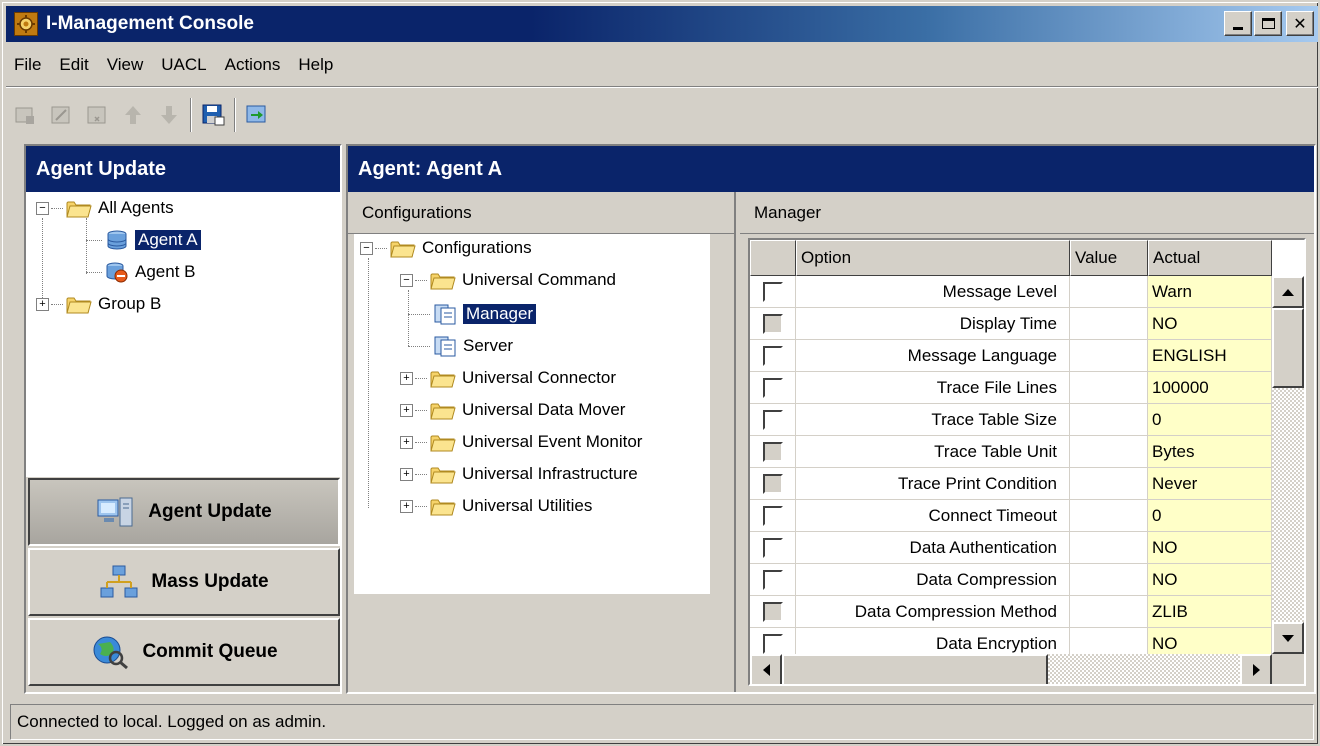 This screenshot has height=746, width=1320. What do you see at coordinates (28, 65) in the screenshot?
I see `menu-file: File` at bounding box center [28, 65].